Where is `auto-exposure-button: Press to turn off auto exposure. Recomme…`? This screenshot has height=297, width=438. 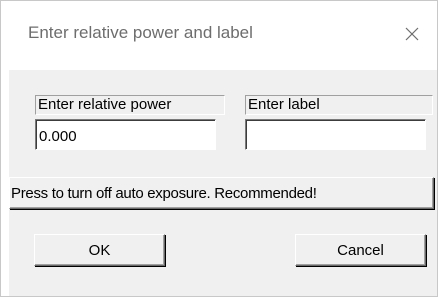
auto-exposure-button: Press to turn off auto exposure. Recomme… is located at coordinates (221, 193).